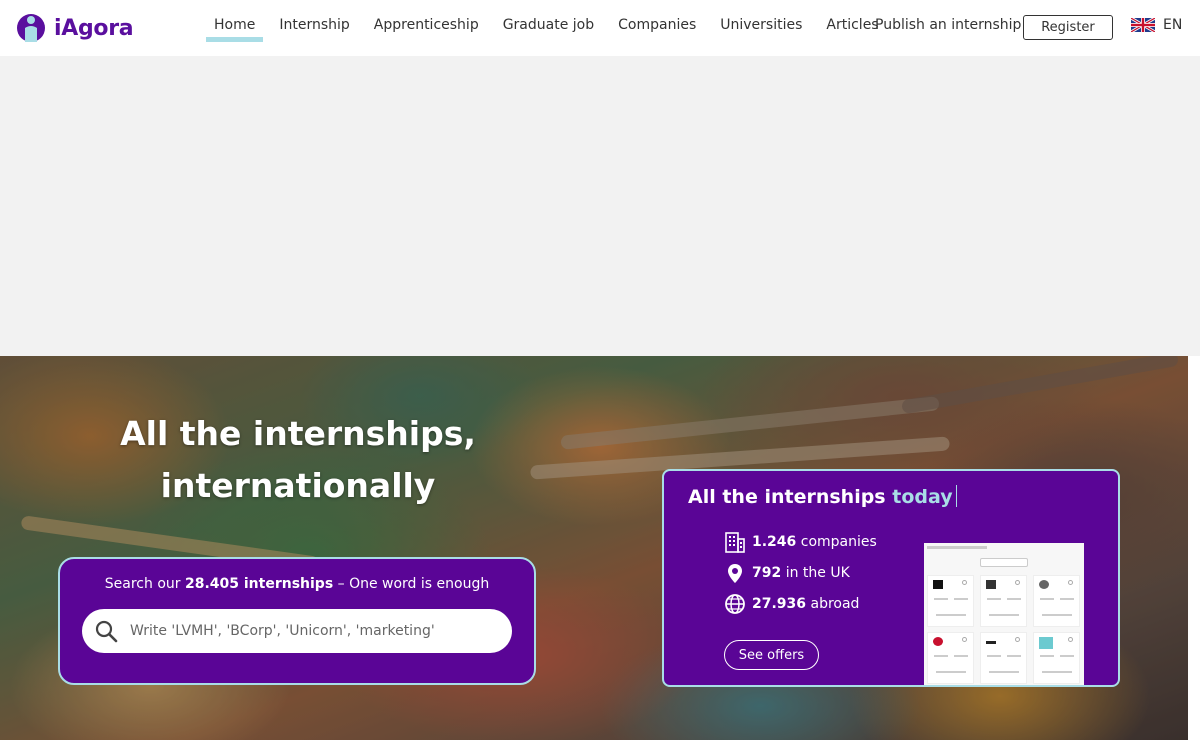 The width and height of the screenshot is (1200, 740). What do you see at coordinates (106, 631) in the screenshot?
I see `search-icon` at bounding box center [106, 631].